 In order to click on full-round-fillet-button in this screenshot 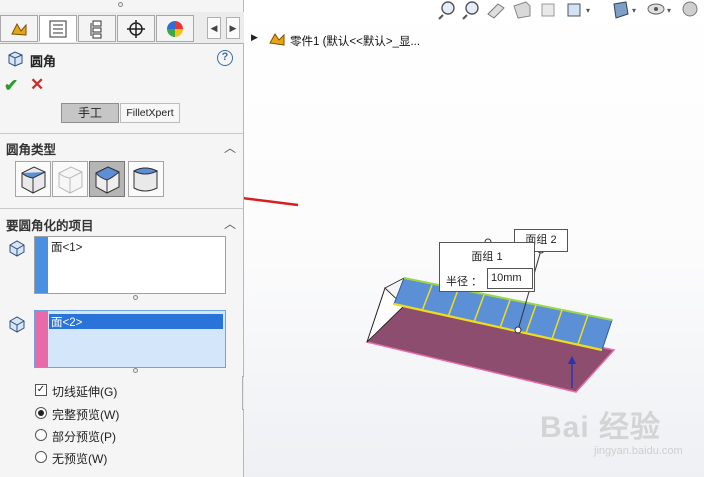, I will do `click(146, 179)`.